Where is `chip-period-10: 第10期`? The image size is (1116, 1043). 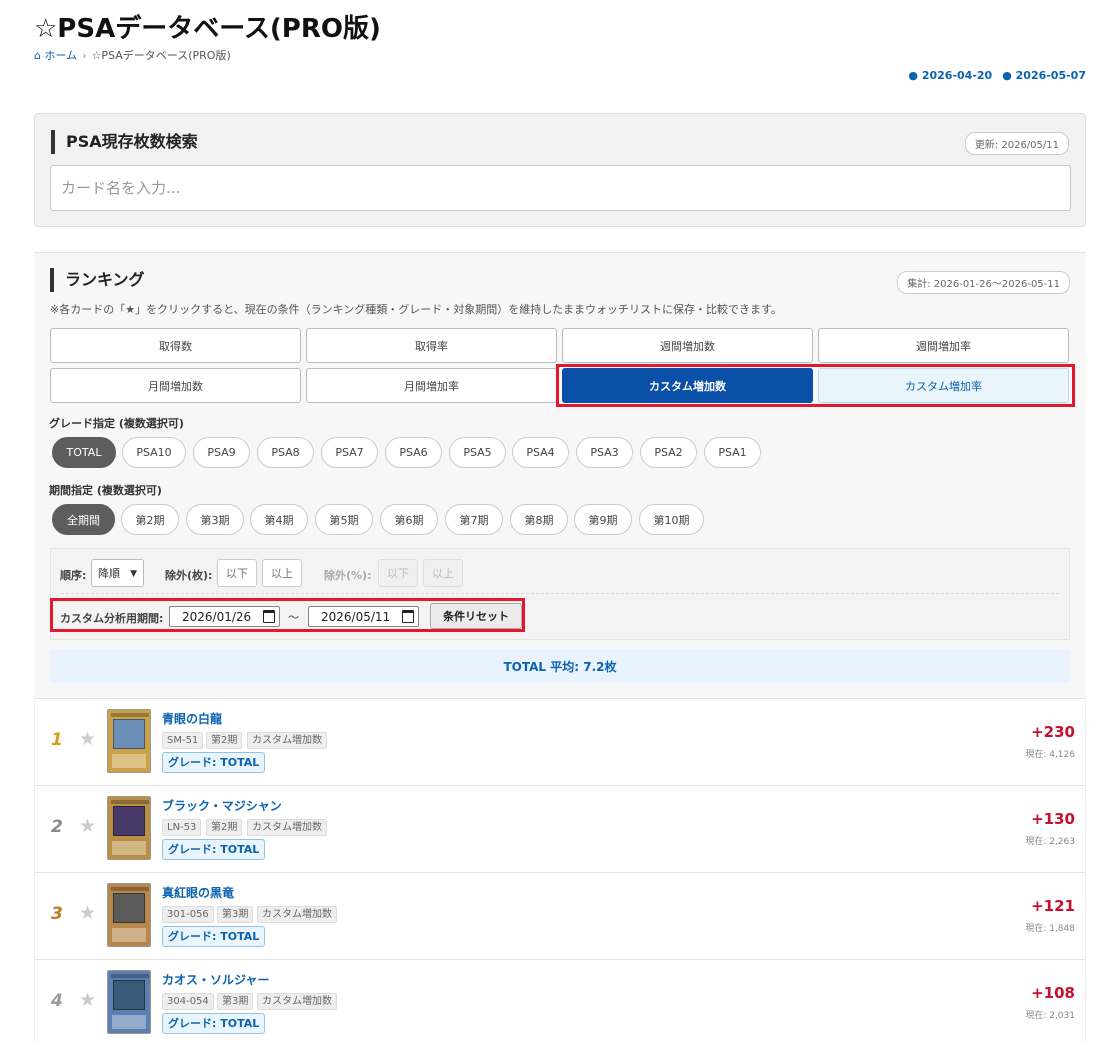
chip-period-10: 第10期 is located at coordinates (671, 519).